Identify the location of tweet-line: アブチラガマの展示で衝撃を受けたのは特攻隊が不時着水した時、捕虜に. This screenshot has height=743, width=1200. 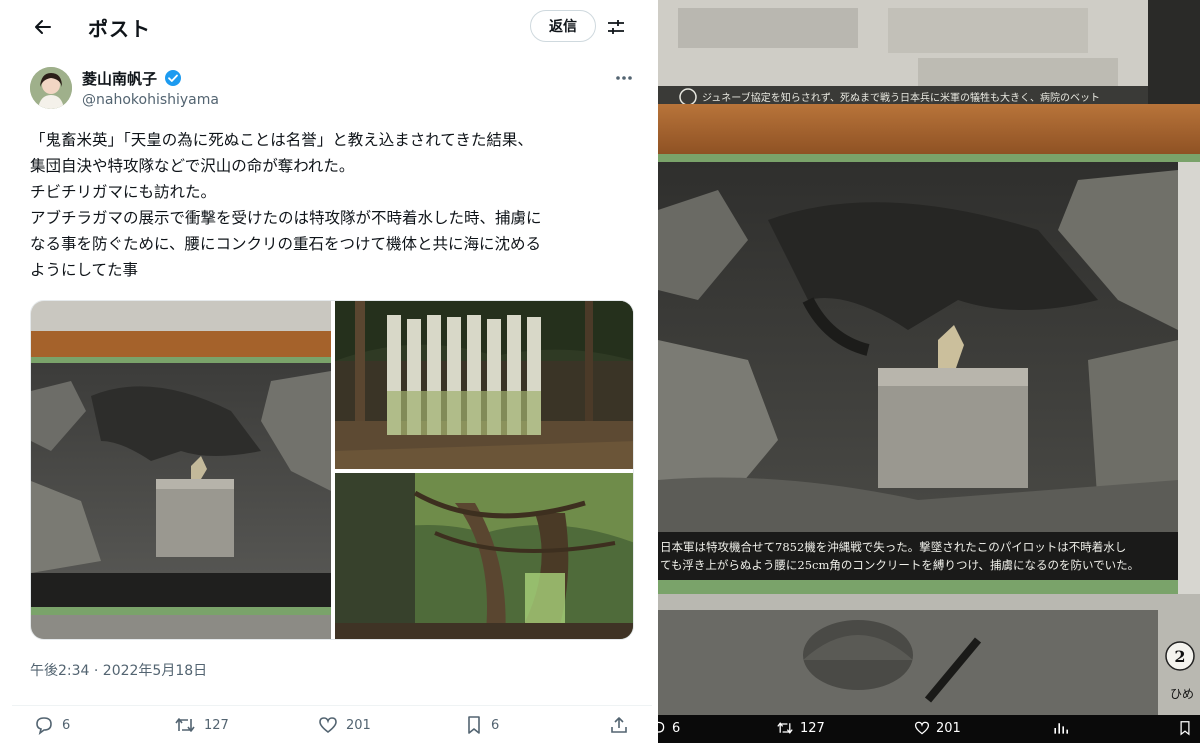
(286, 218).